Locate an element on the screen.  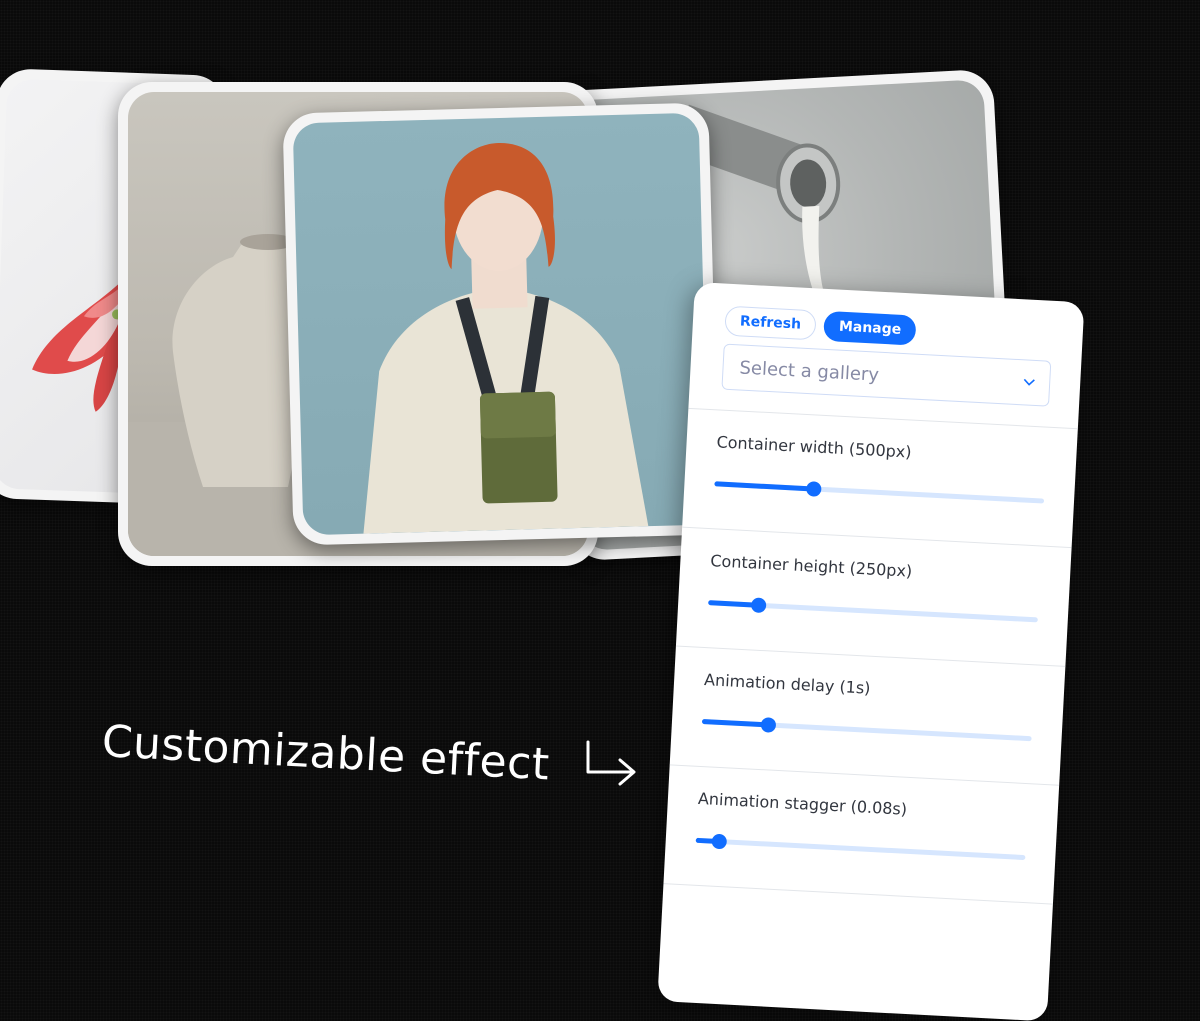
setting-animation-stagger: Animation stagger (0.08s) is located at coordinates (861, 835).